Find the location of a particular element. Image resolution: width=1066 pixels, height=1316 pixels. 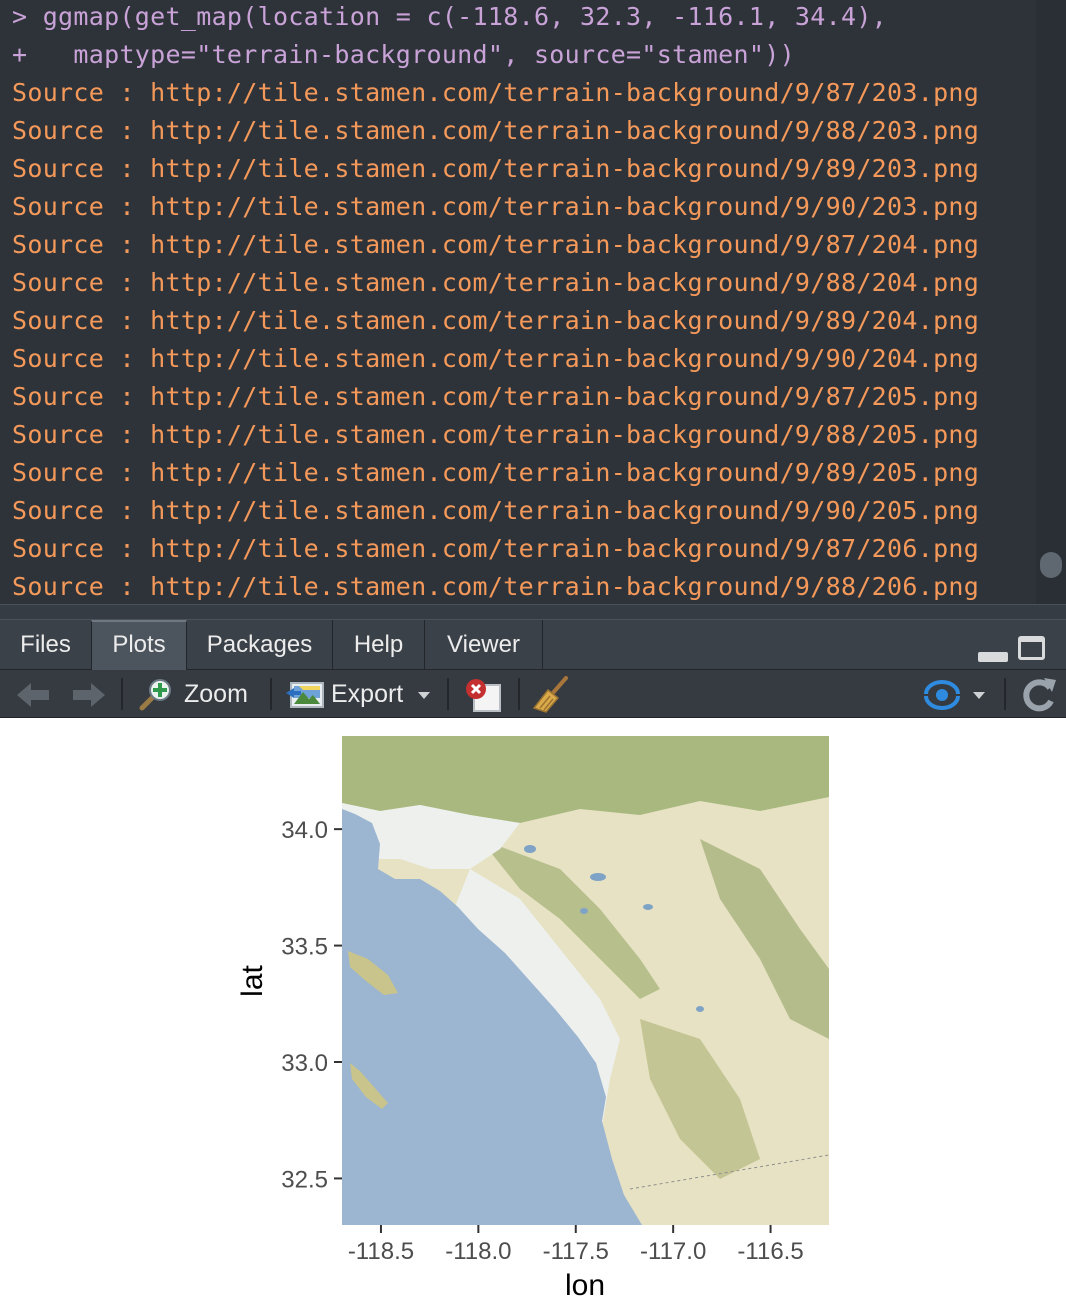

export-label: Export is located at coordinates (367, 694).